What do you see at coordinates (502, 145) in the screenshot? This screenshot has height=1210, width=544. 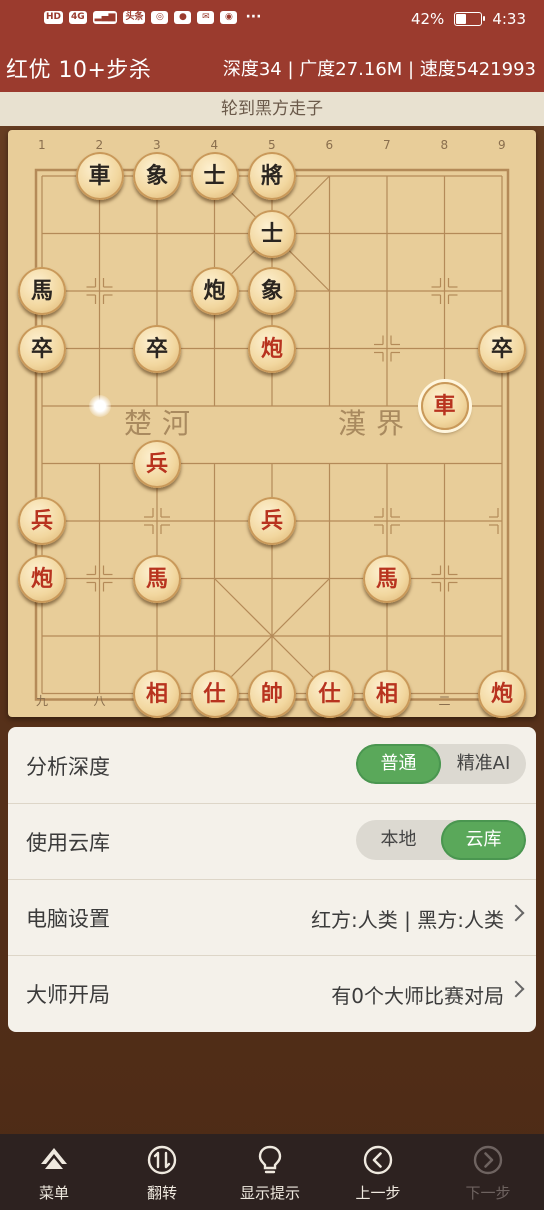 I see `file-number-top: 9` at bounding box center [502, 145].